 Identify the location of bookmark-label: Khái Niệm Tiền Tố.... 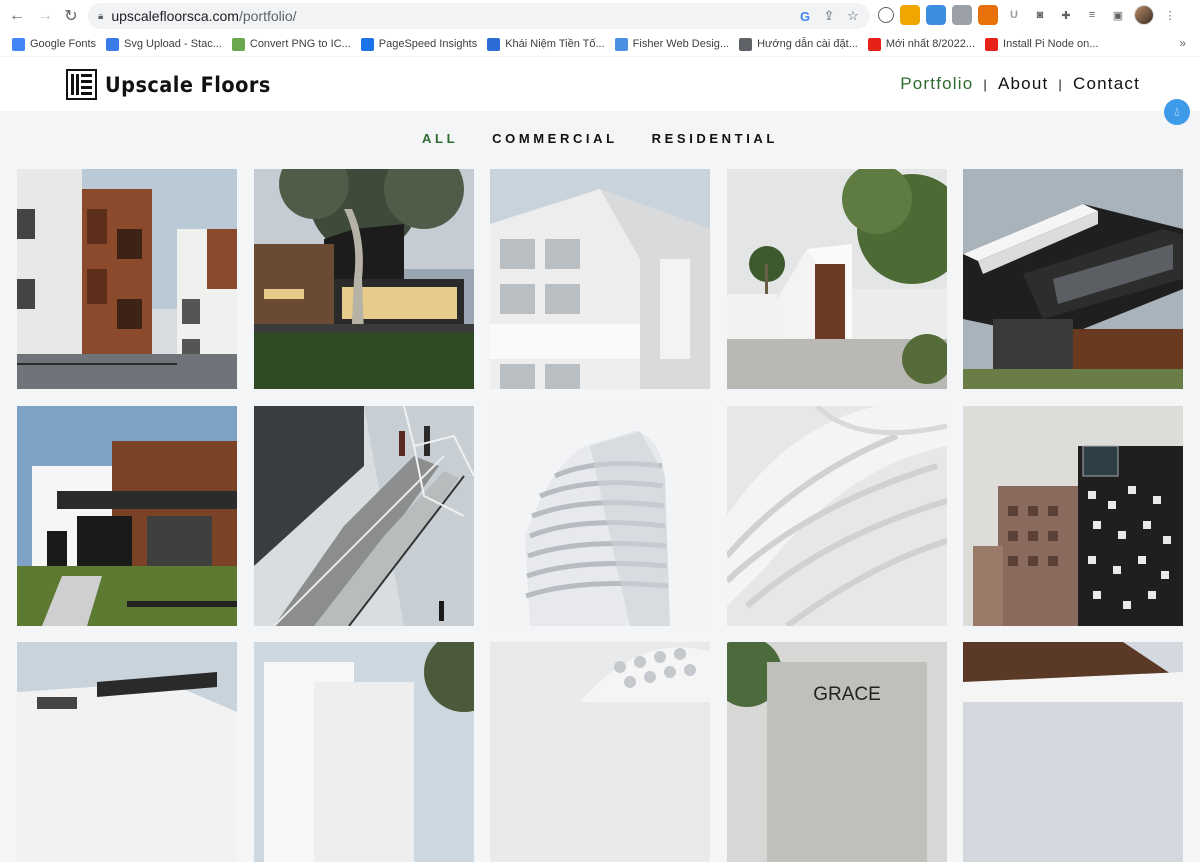
(555, 44).